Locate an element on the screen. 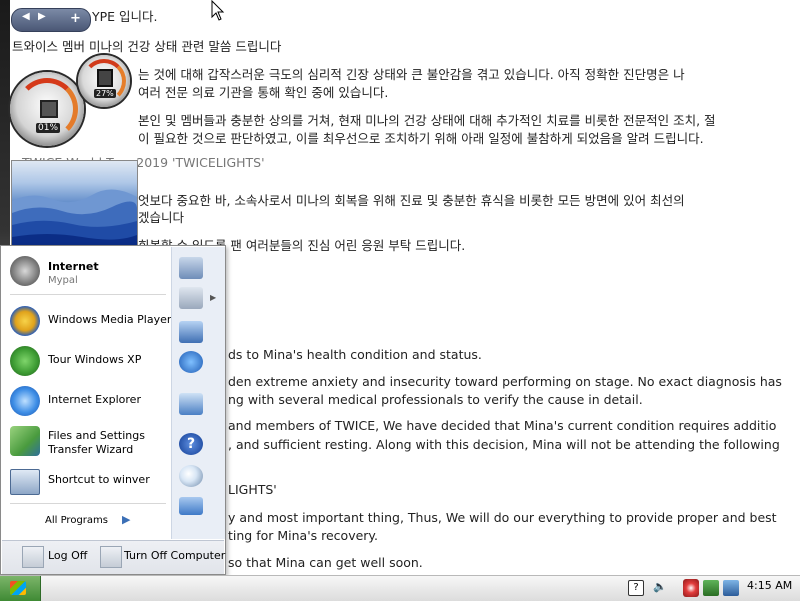 This screenshot has height=601, width=800. windows-logo-icon is located at coordinates (18, 588).